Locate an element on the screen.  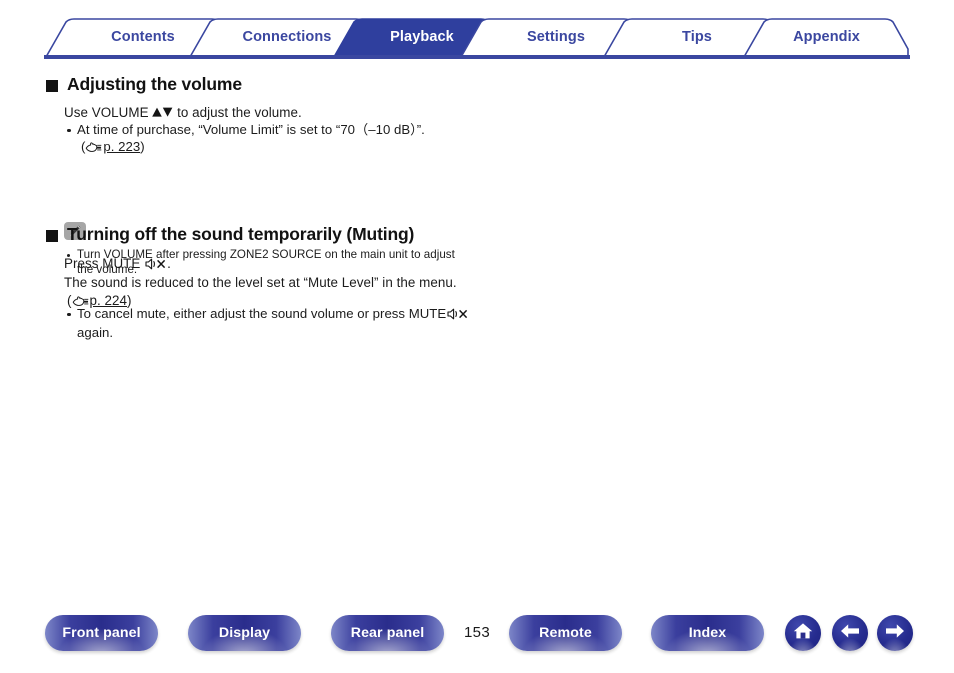
back-button is located at coordinates (850, 633).